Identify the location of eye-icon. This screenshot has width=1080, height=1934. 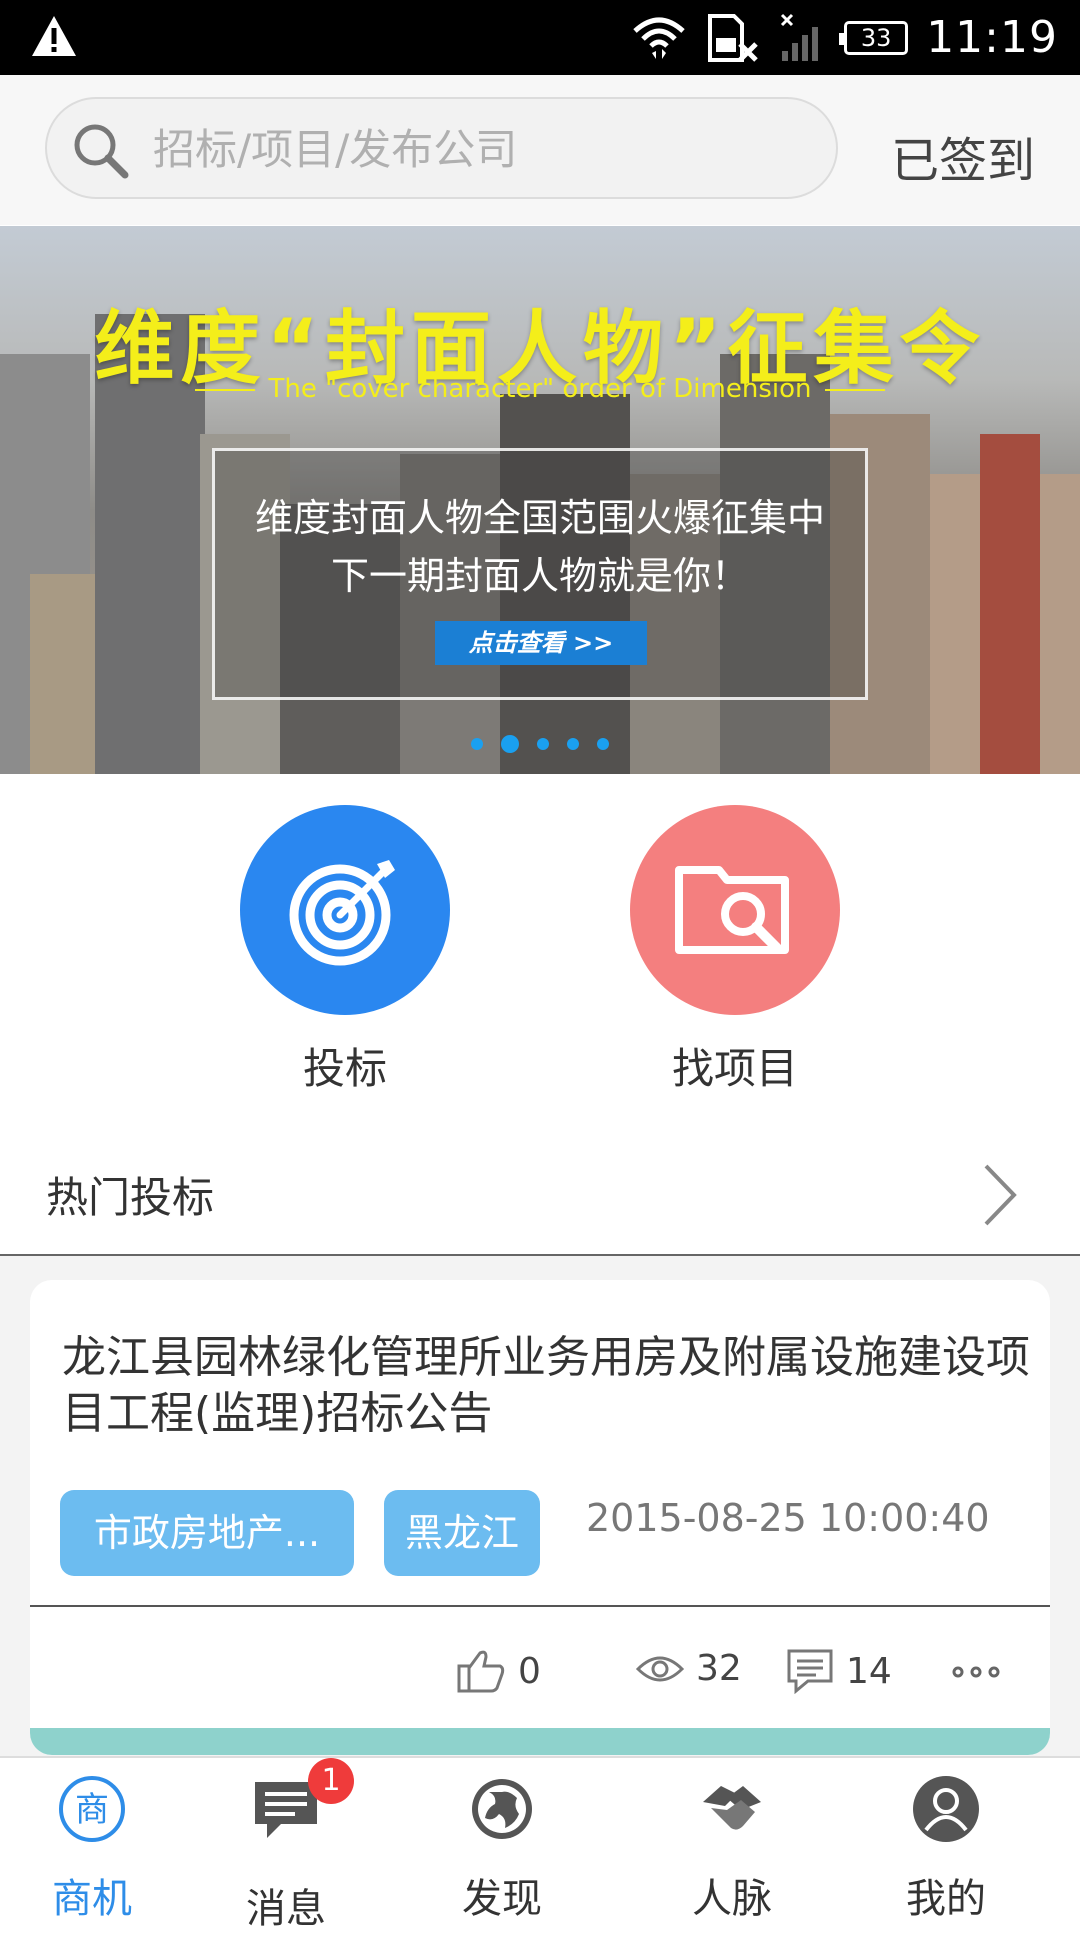
(660, 1668).